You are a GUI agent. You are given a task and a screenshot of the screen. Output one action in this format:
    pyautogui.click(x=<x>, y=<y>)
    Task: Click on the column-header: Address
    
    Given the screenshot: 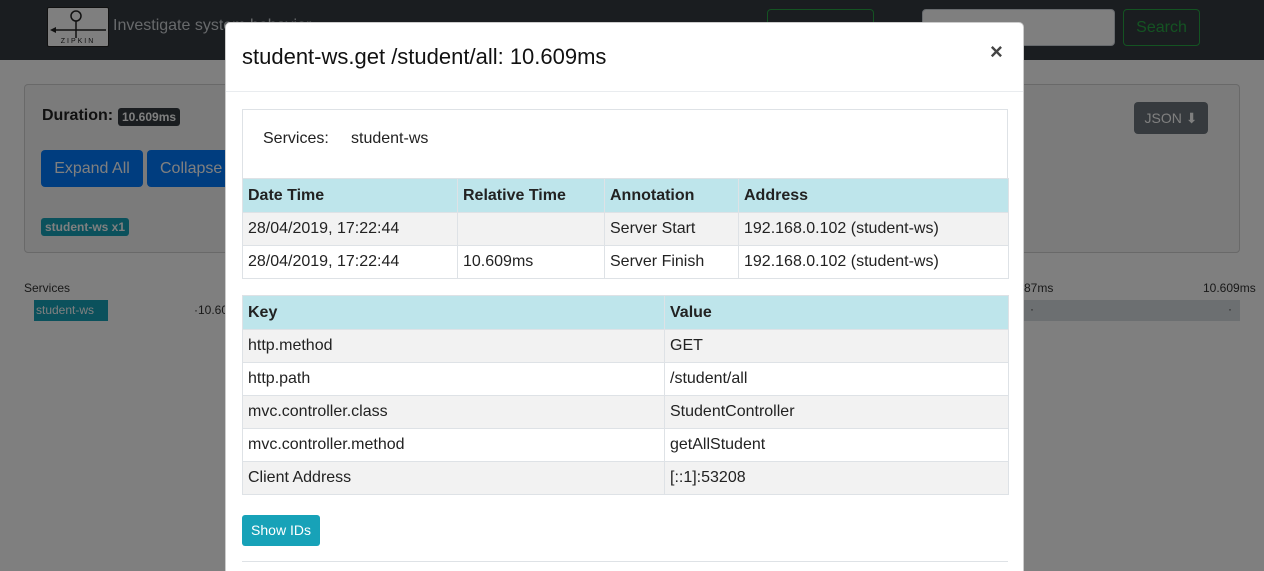 What is the action you would take?
    pyautogui.click(x=873, y=195)
    